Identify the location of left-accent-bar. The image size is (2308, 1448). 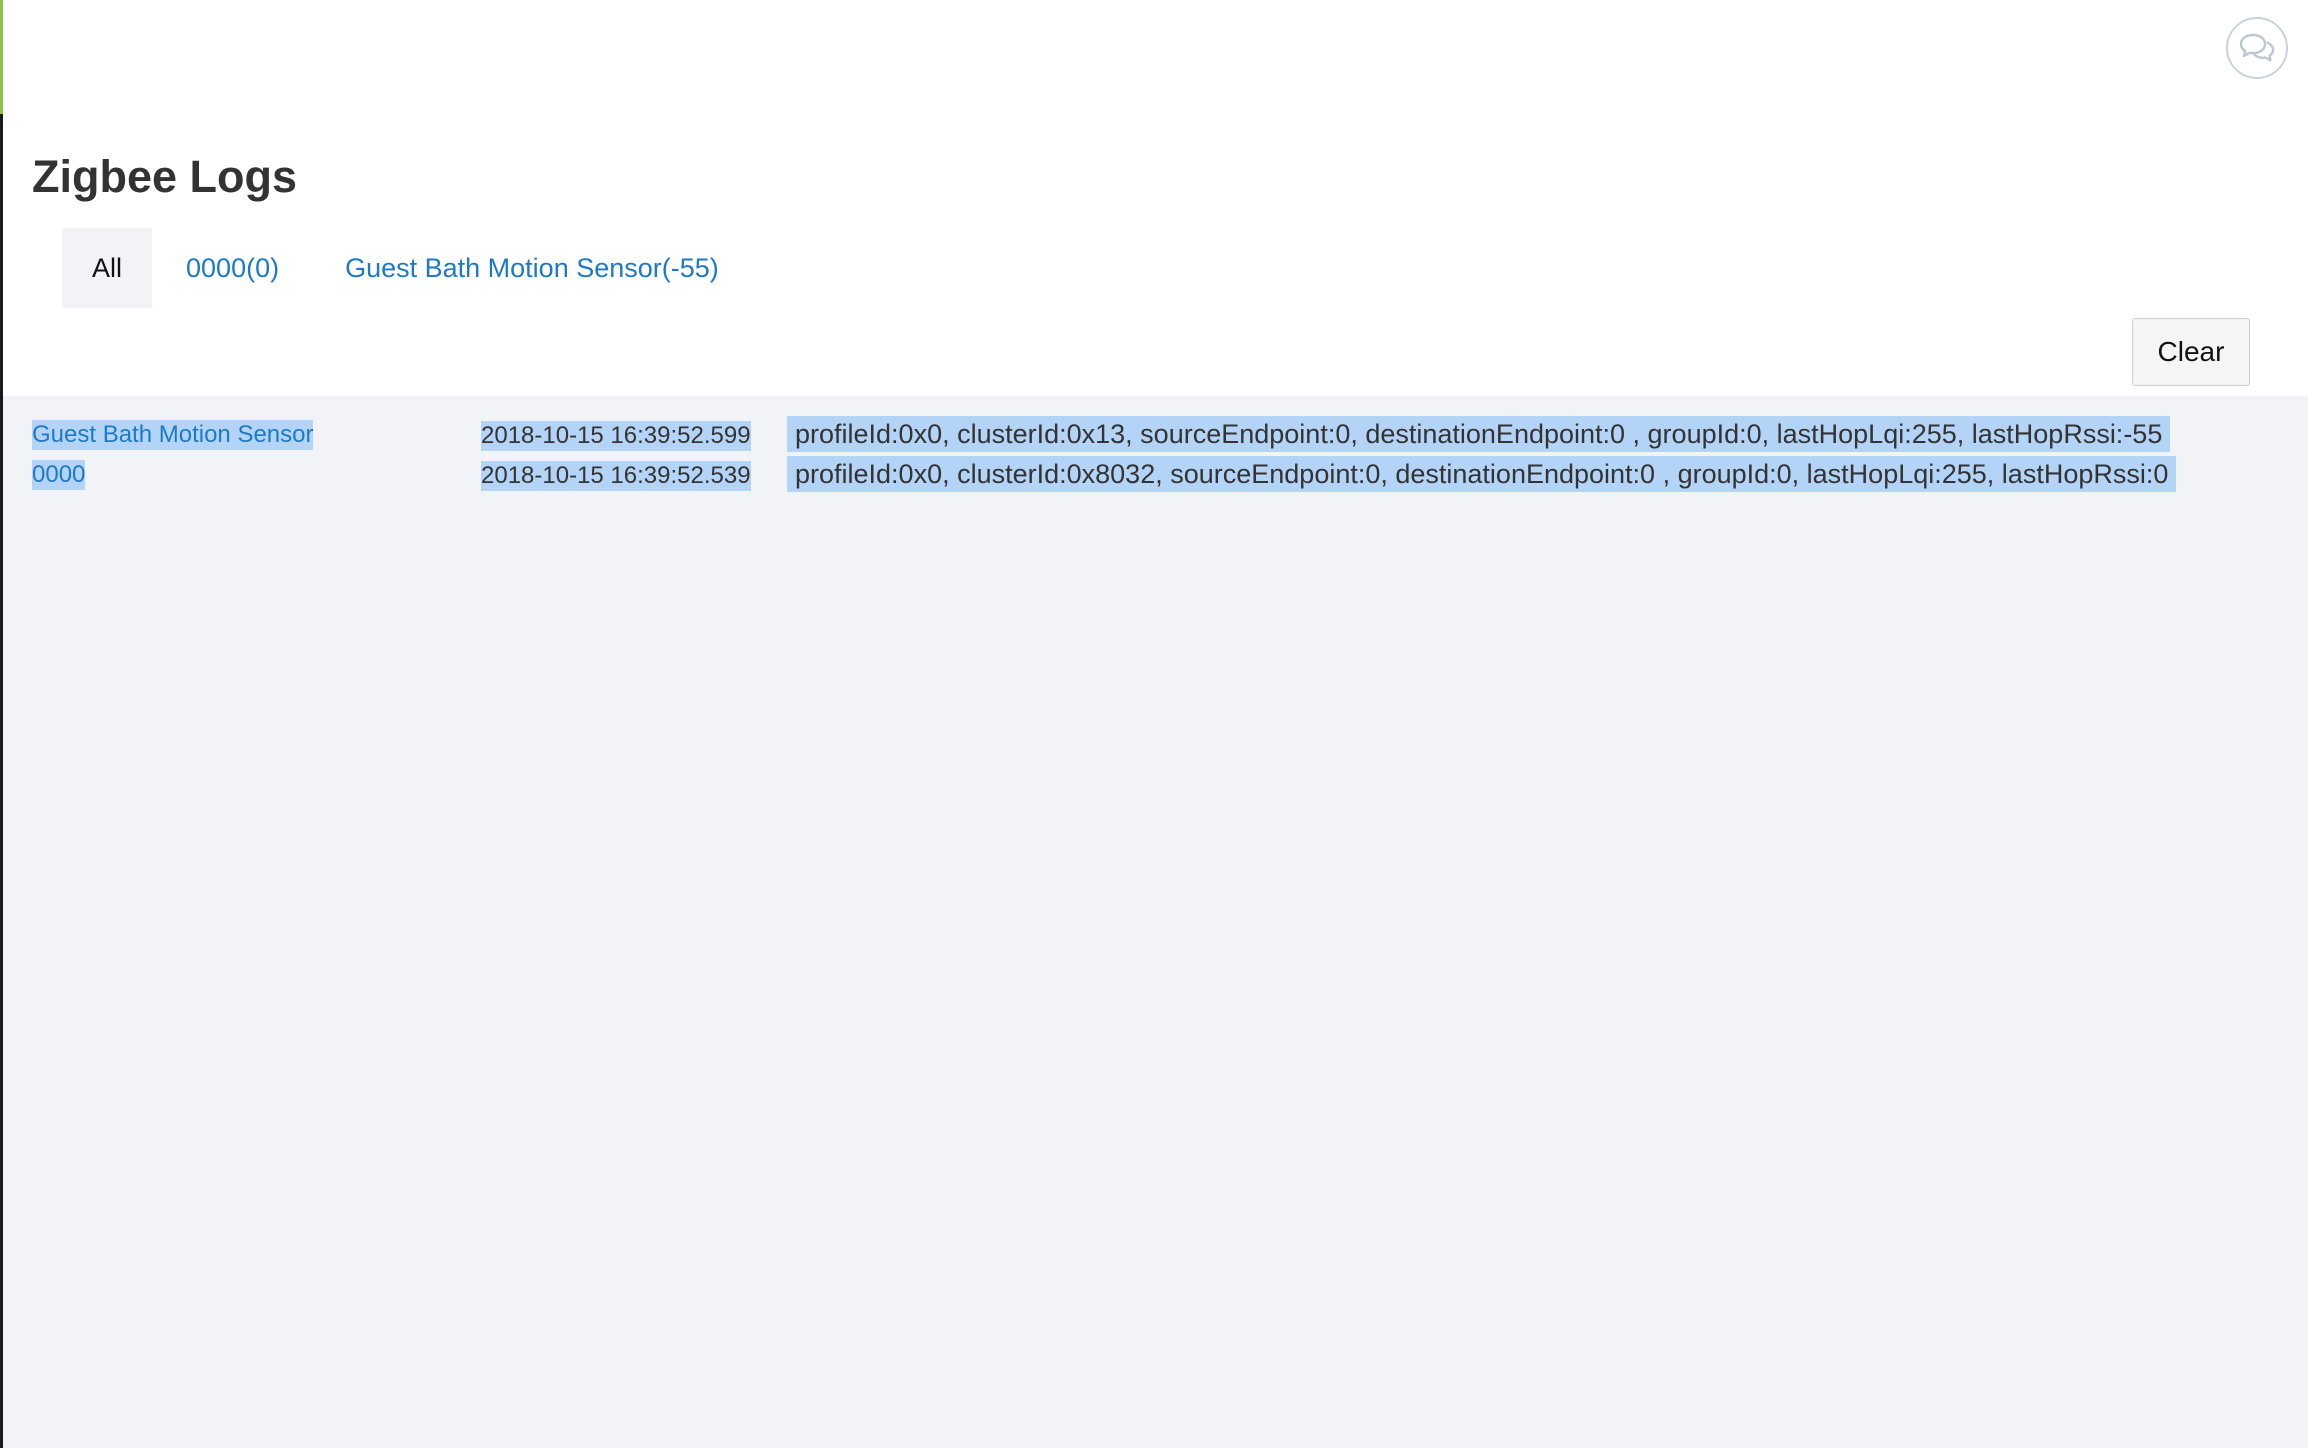
(1, 57).